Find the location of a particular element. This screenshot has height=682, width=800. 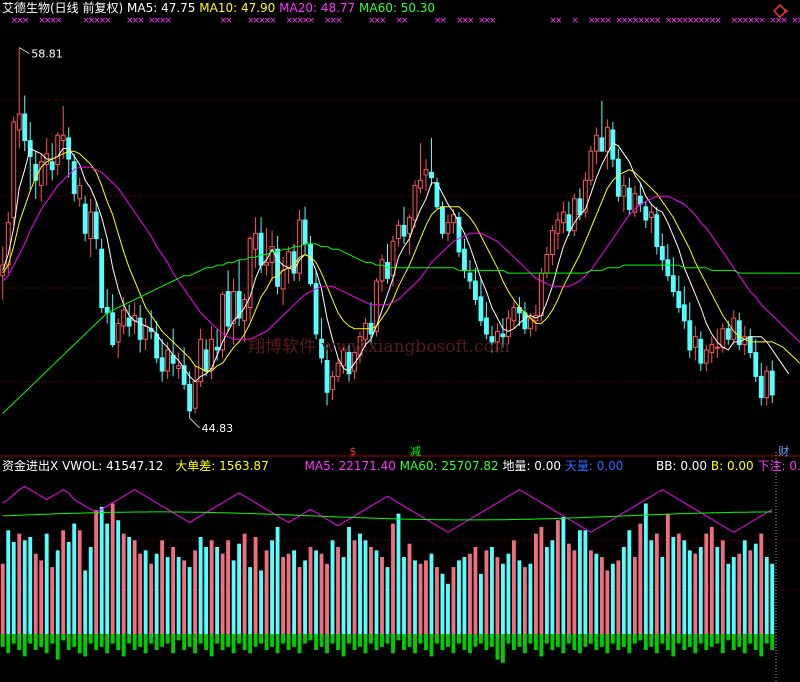

event-marker: 财 is located at coordinates (783, 451).